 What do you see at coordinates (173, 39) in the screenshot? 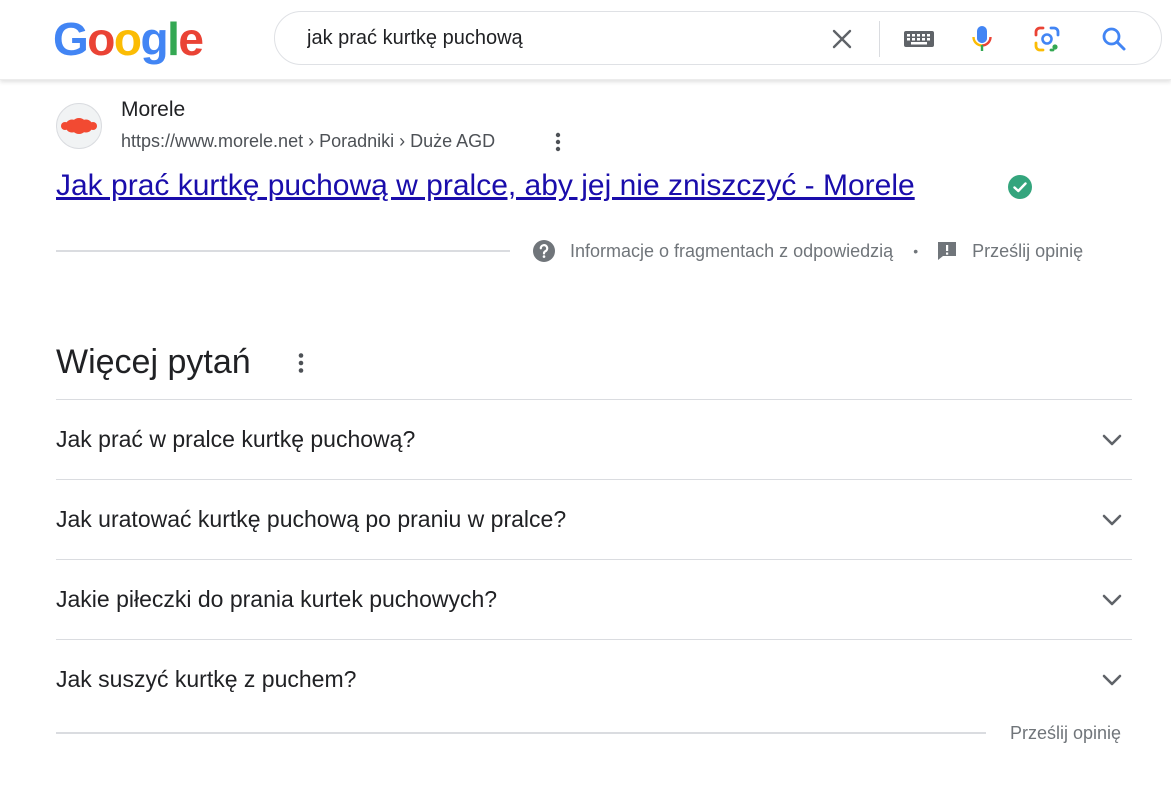
I see `logo-letter: l` at bounding box center [173, 39].